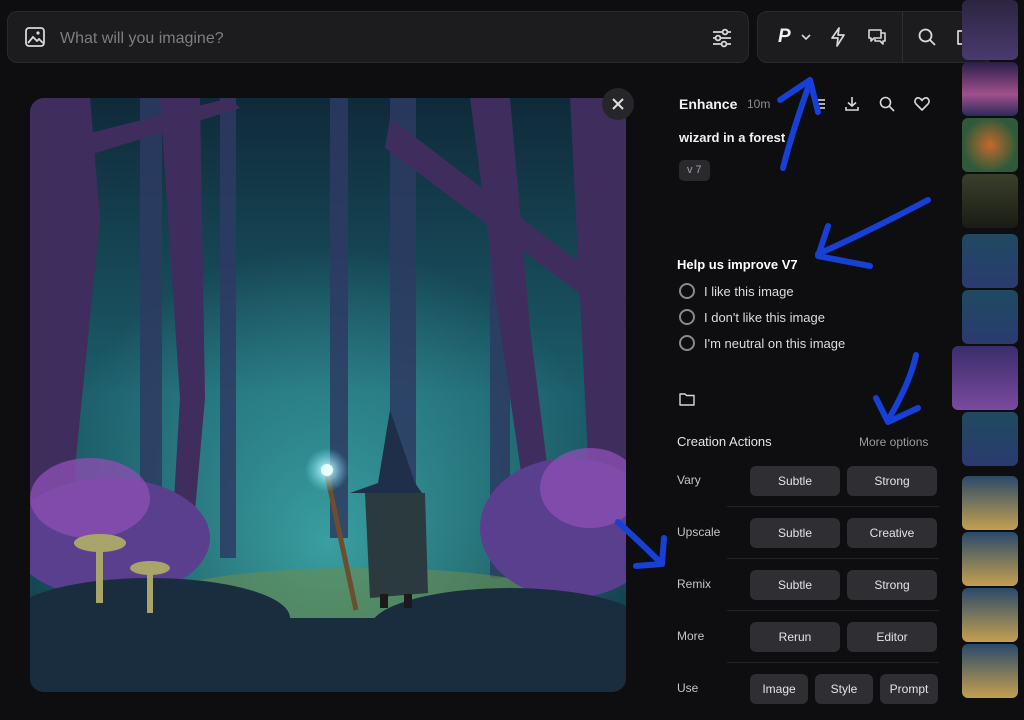 The width and height of the screenshot is (1024, 720). I want to click on chat-icon, so click(877, 37).